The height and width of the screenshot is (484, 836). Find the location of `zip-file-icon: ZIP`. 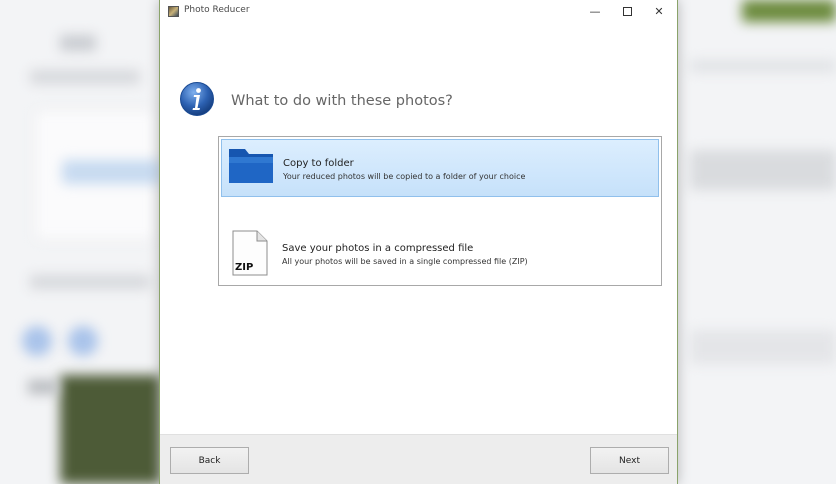

zip-file-icon: ZIP is located at coordinates (250, 253).